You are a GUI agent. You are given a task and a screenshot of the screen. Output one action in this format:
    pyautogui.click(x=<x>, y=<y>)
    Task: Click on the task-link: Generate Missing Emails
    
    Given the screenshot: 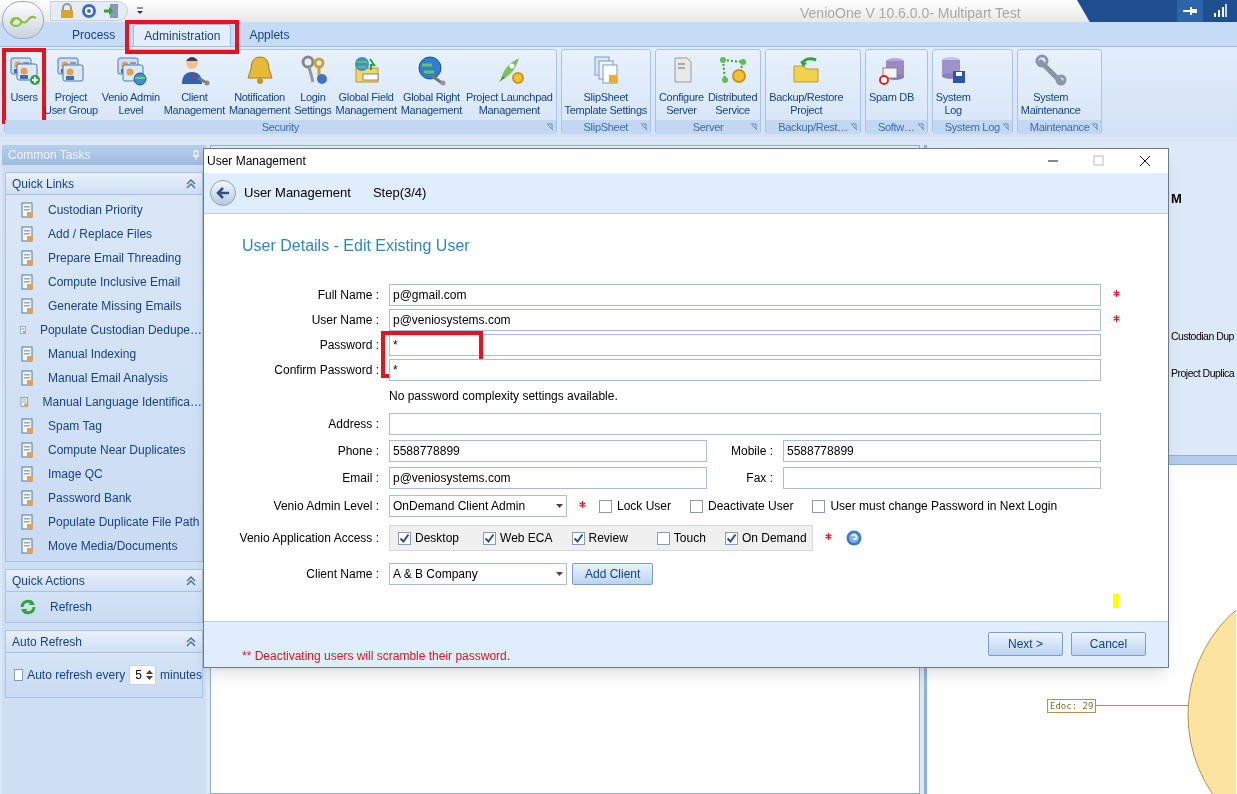 What is the action you would take?
    pyautogui.click(x=115, y=306)
    